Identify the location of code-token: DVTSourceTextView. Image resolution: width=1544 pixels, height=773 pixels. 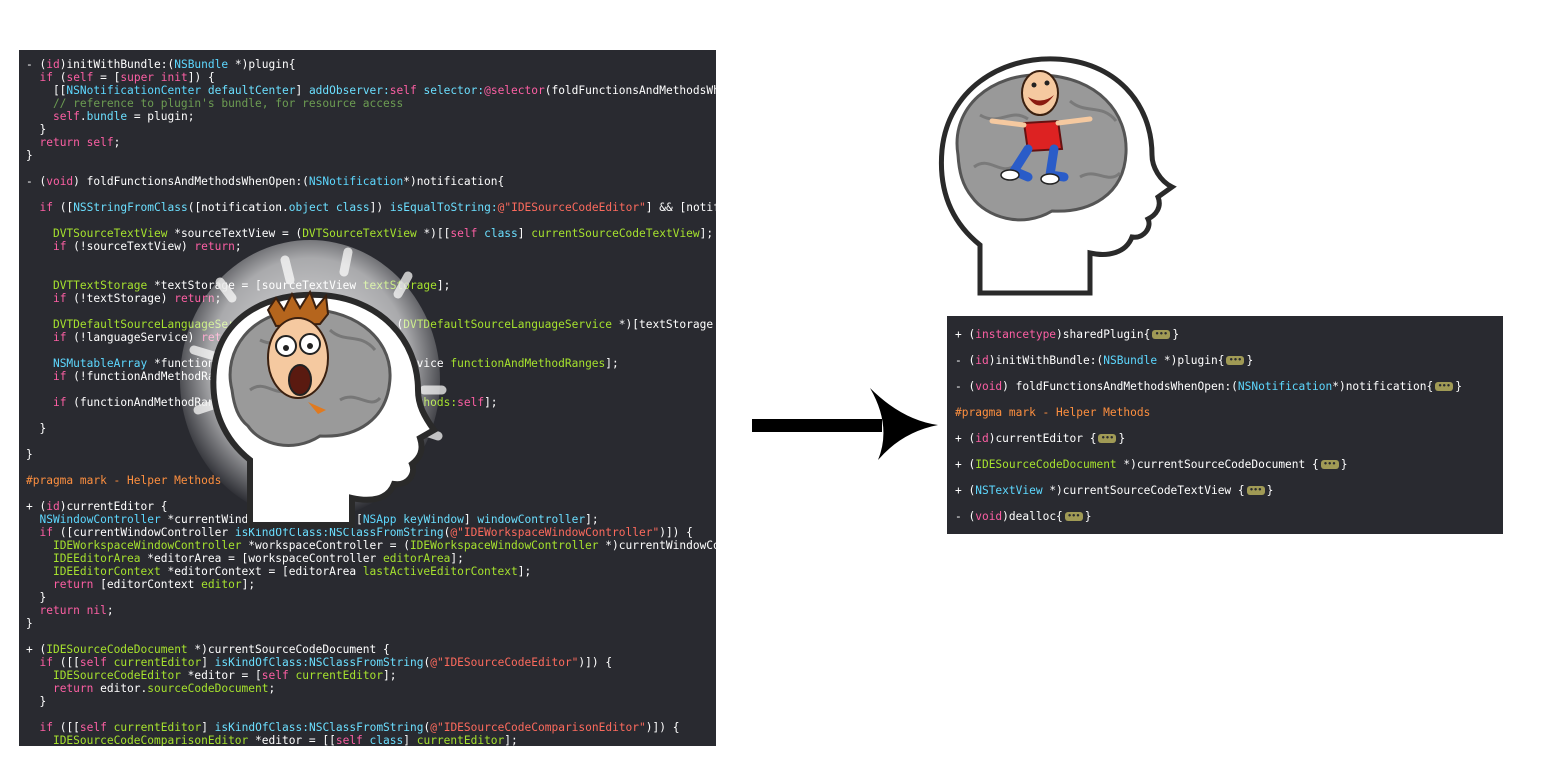
(110, 233).